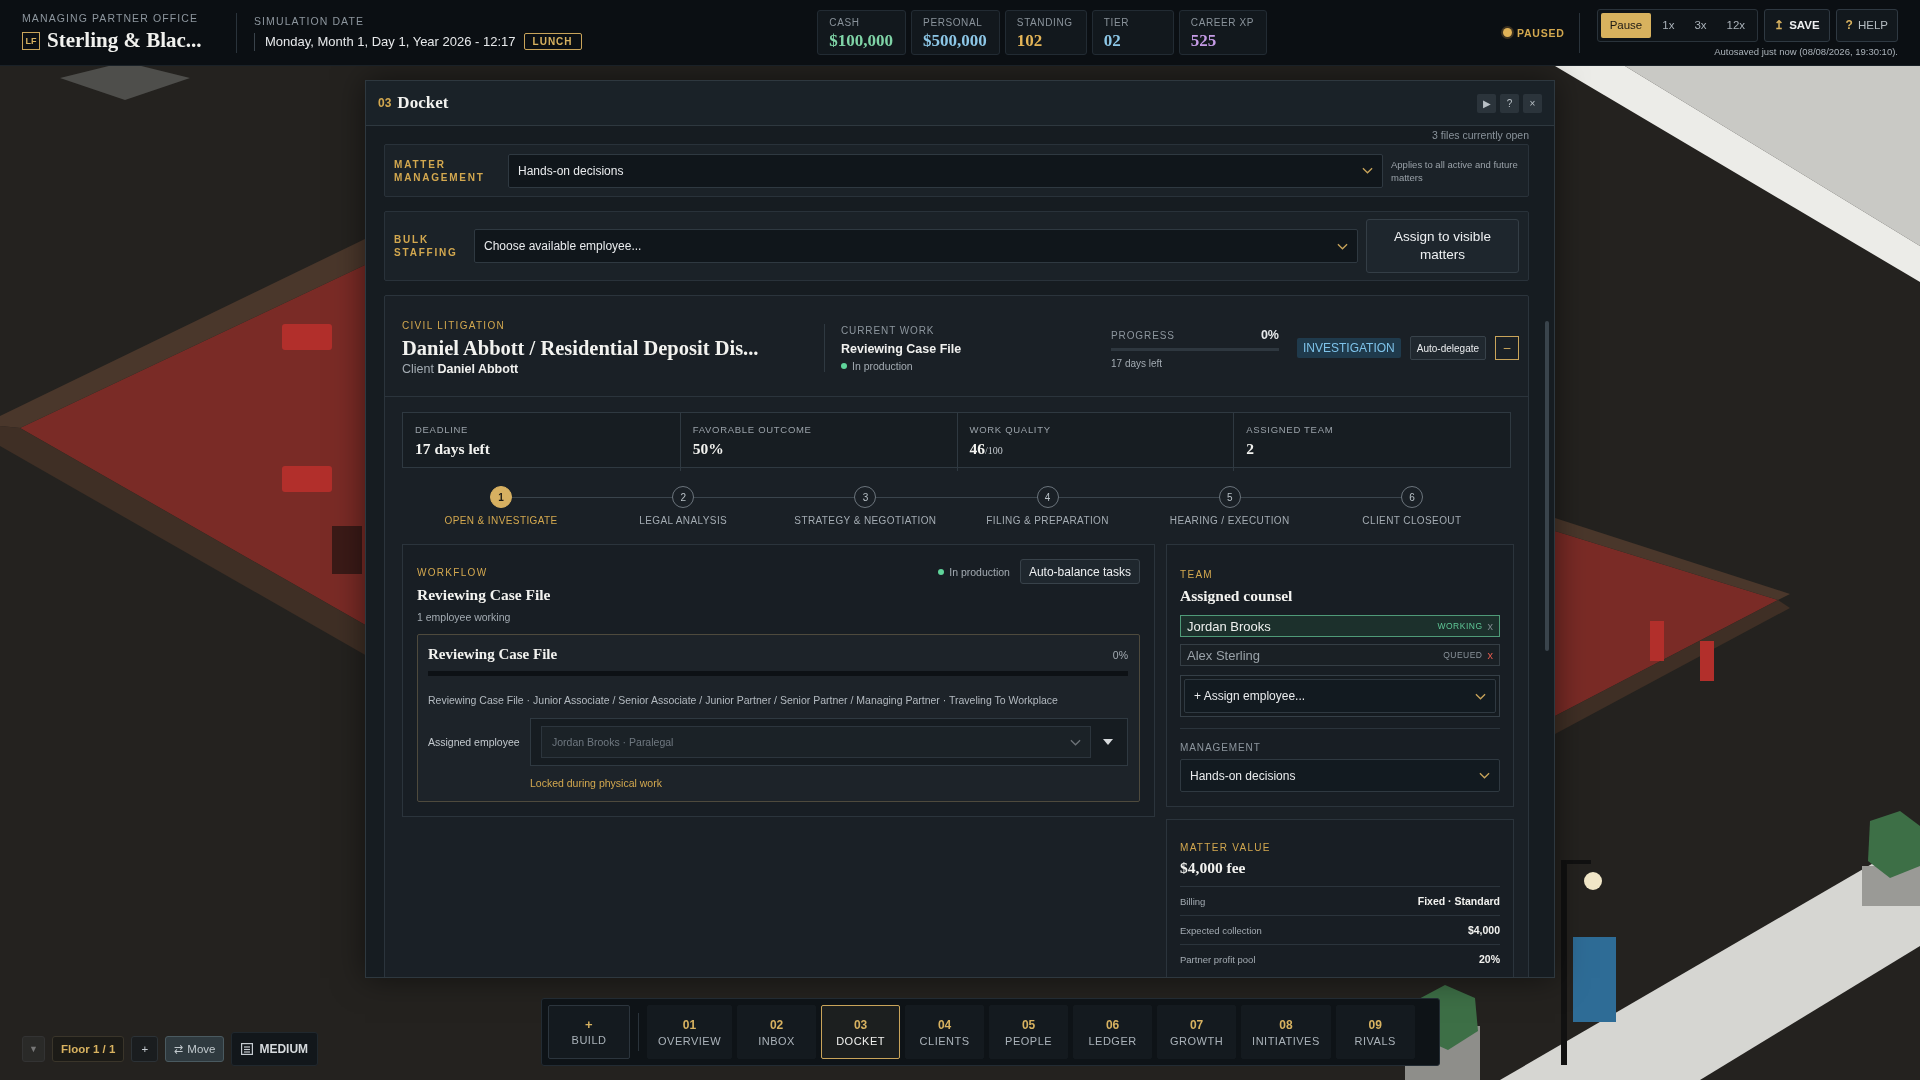  I want to click on scrollbar-thumb, so click(1547, 486).